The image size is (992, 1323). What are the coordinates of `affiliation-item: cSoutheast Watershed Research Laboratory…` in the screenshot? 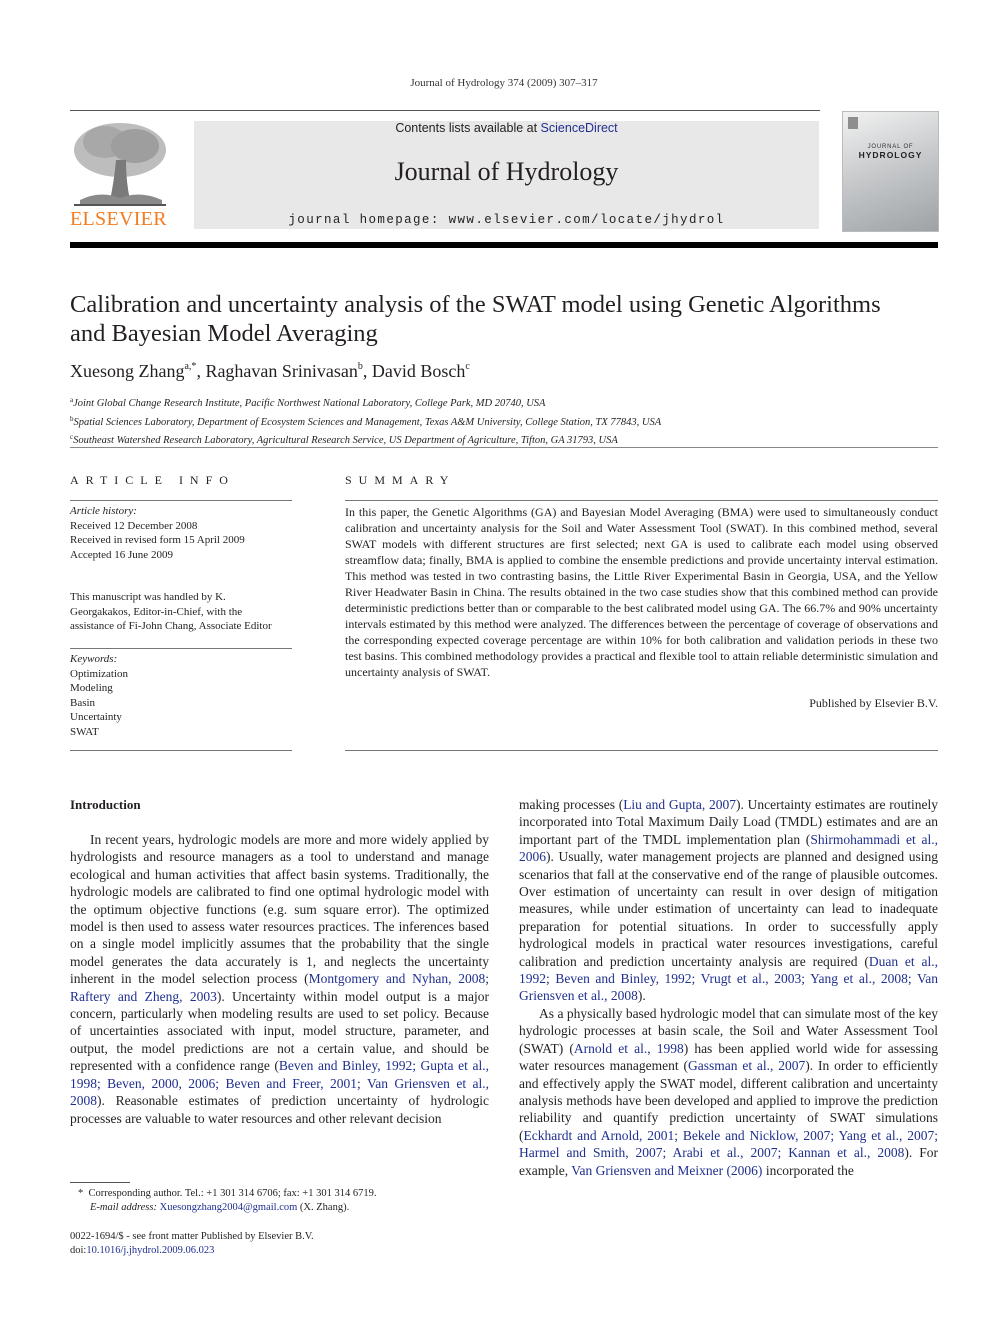 It's located at (365, 439).